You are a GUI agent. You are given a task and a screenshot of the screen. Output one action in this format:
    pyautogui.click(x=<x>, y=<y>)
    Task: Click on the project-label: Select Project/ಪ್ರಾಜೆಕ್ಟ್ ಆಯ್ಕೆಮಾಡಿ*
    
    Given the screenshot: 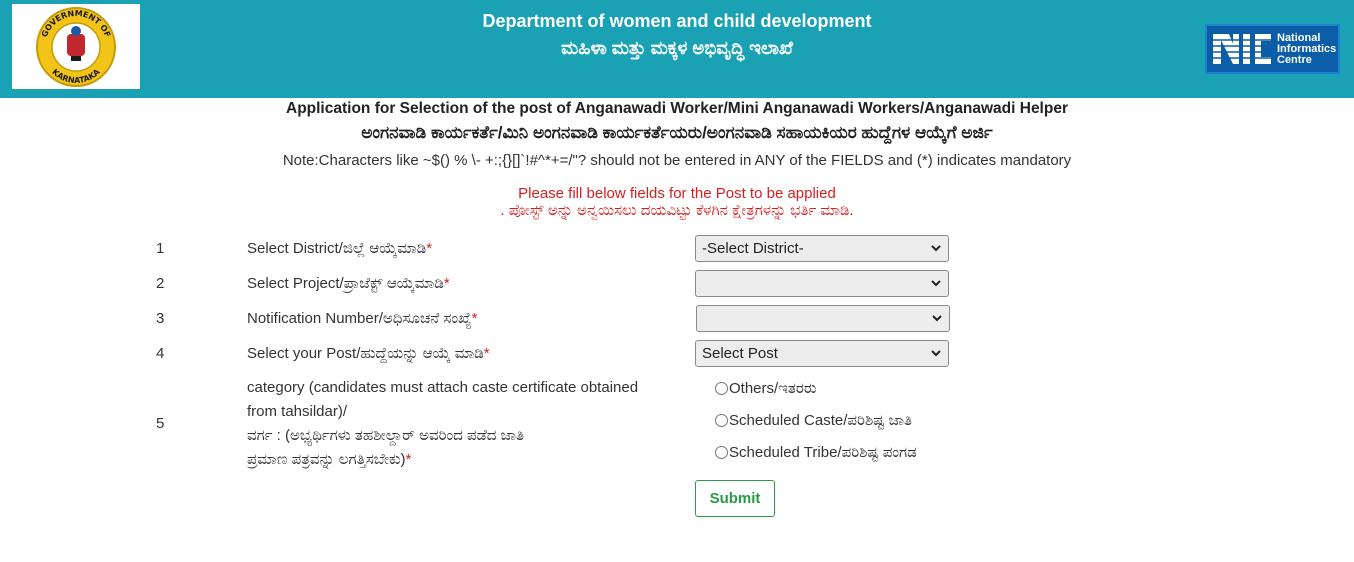 What is the action you would take?
    pyautogui.click(x=348, y=283)
    